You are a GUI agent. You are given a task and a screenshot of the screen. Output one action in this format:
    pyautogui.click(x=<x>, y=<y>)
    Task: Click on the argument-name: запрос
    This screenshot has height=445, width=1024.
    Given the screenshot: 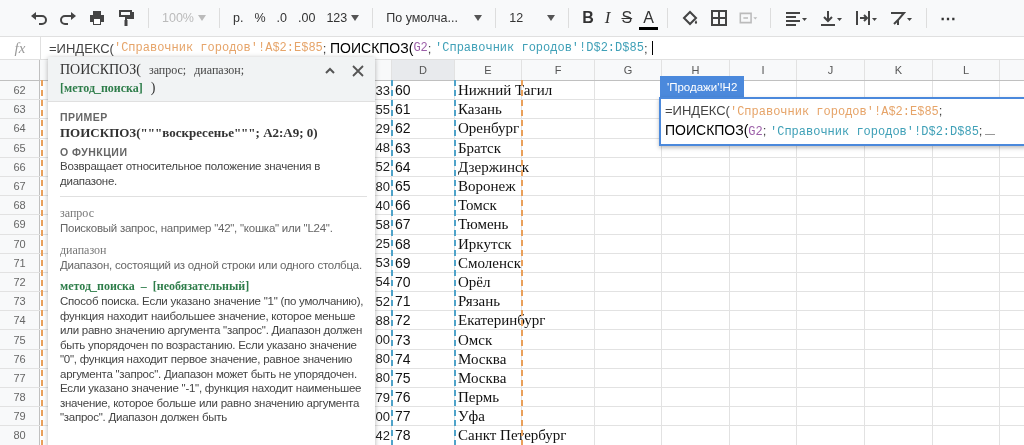 What is the action you would take?
    pyautogui.click(x=77, y=213)
    